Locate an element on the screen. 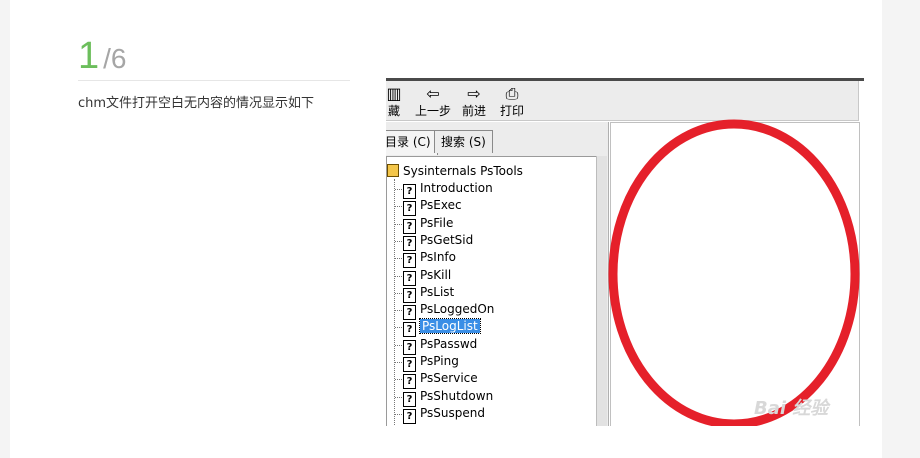  watermark: Bai 经验 is located at coordinates (791, 408).